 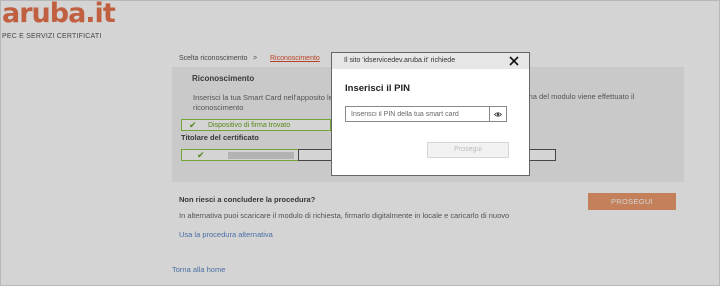 What do you see at coordinates (377, 88) in the screenshot?
I see `dialog-title: Inserisci il PIN` at bounding box center [377, 88].